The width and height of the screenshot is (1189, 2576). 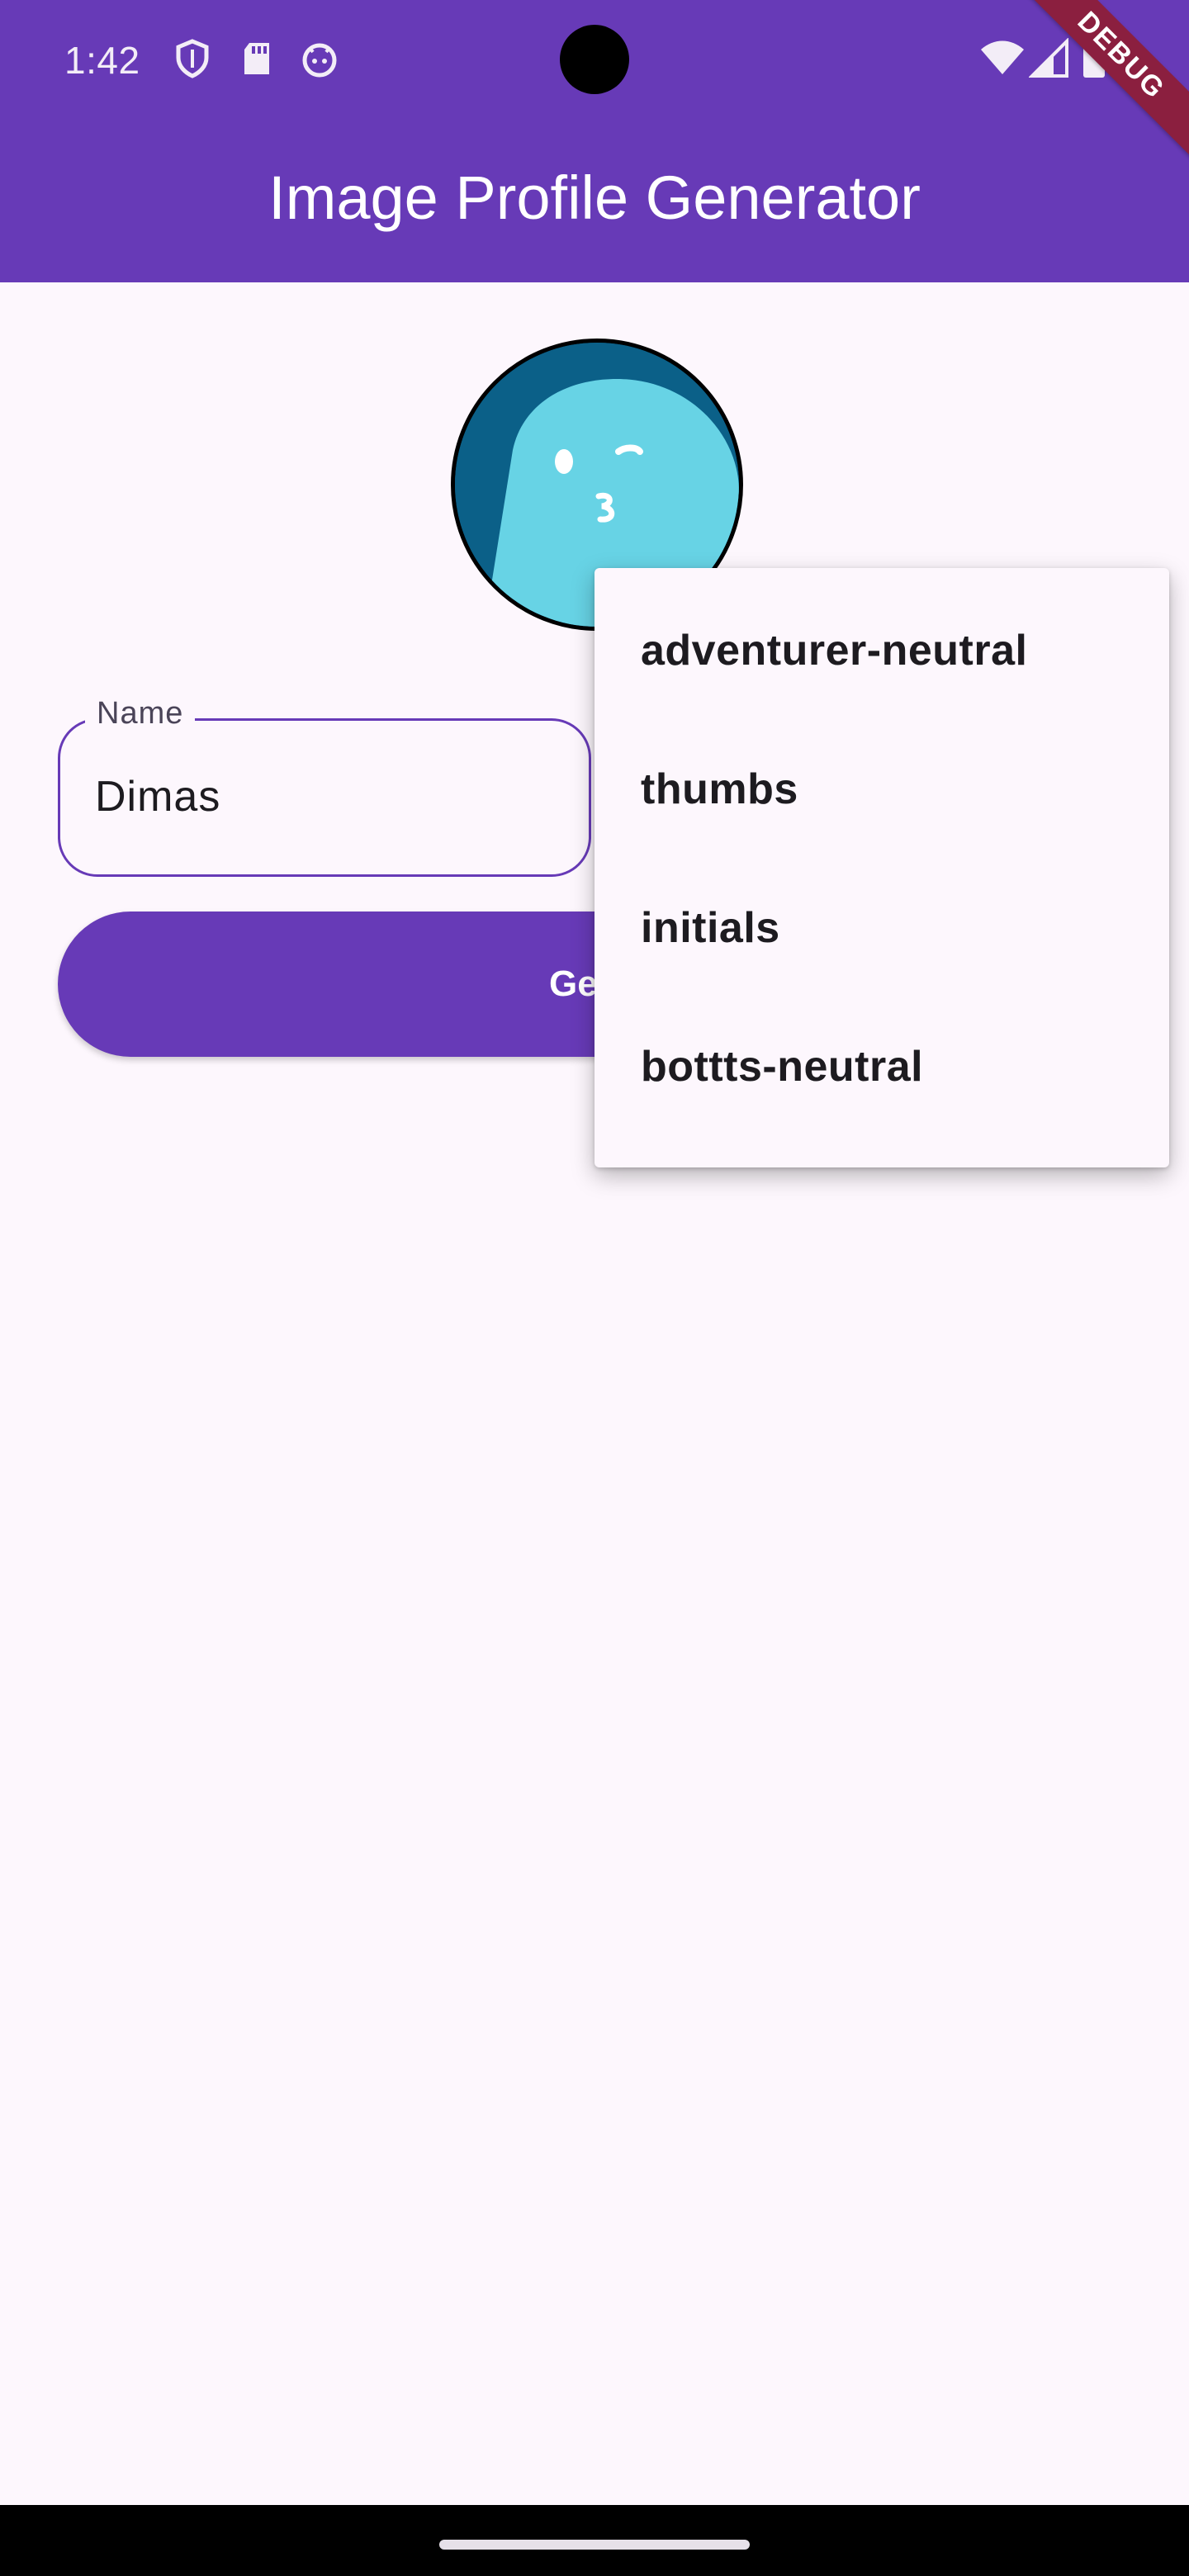 I want to click on sd-card-icon, so click(x=256, y=58).